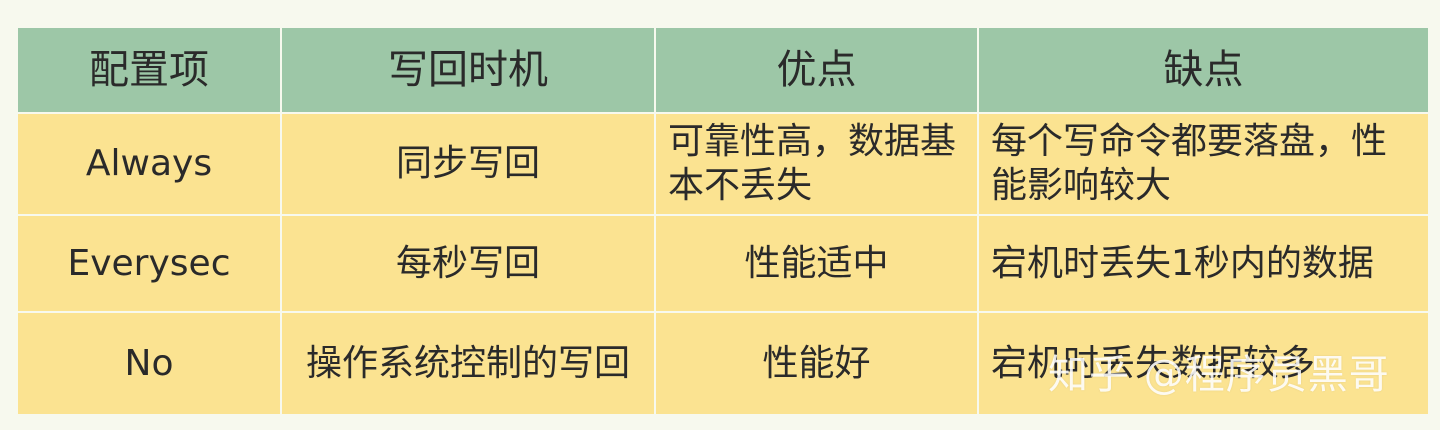 Image resolution: width=1440 pixels, height=430 pixels. Describe the element at coordinates (468, 164) in the screenshot. I see `row-always-timing: 同步写回` at that location.